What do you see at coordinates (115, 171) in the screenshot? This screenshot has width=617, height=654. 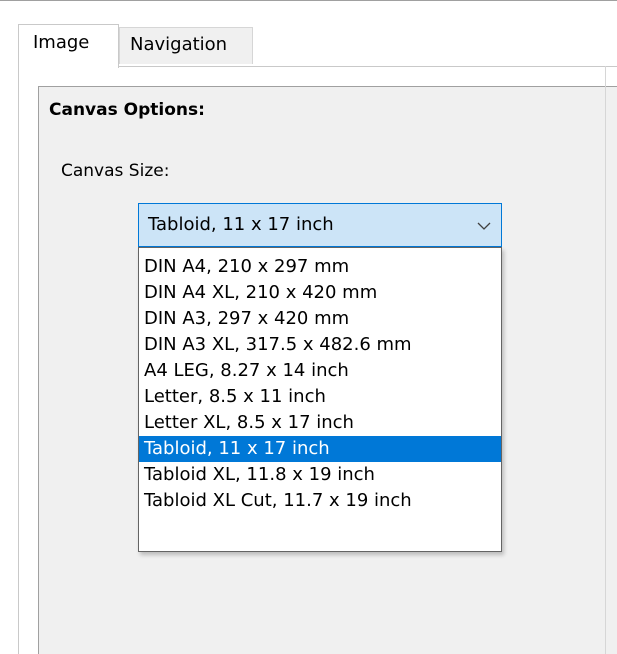 I see `canvas-size-label: Canvas Size:` at bounding box center [115, 171].